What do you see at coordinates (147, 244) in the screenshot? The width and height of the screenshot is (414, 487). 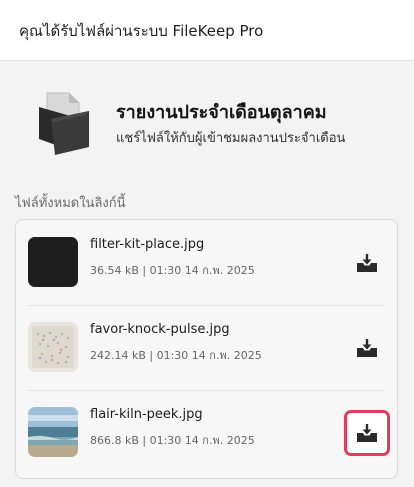 I see `file-name: filter-kit-place.jpg` at bounding box center [147, 244].